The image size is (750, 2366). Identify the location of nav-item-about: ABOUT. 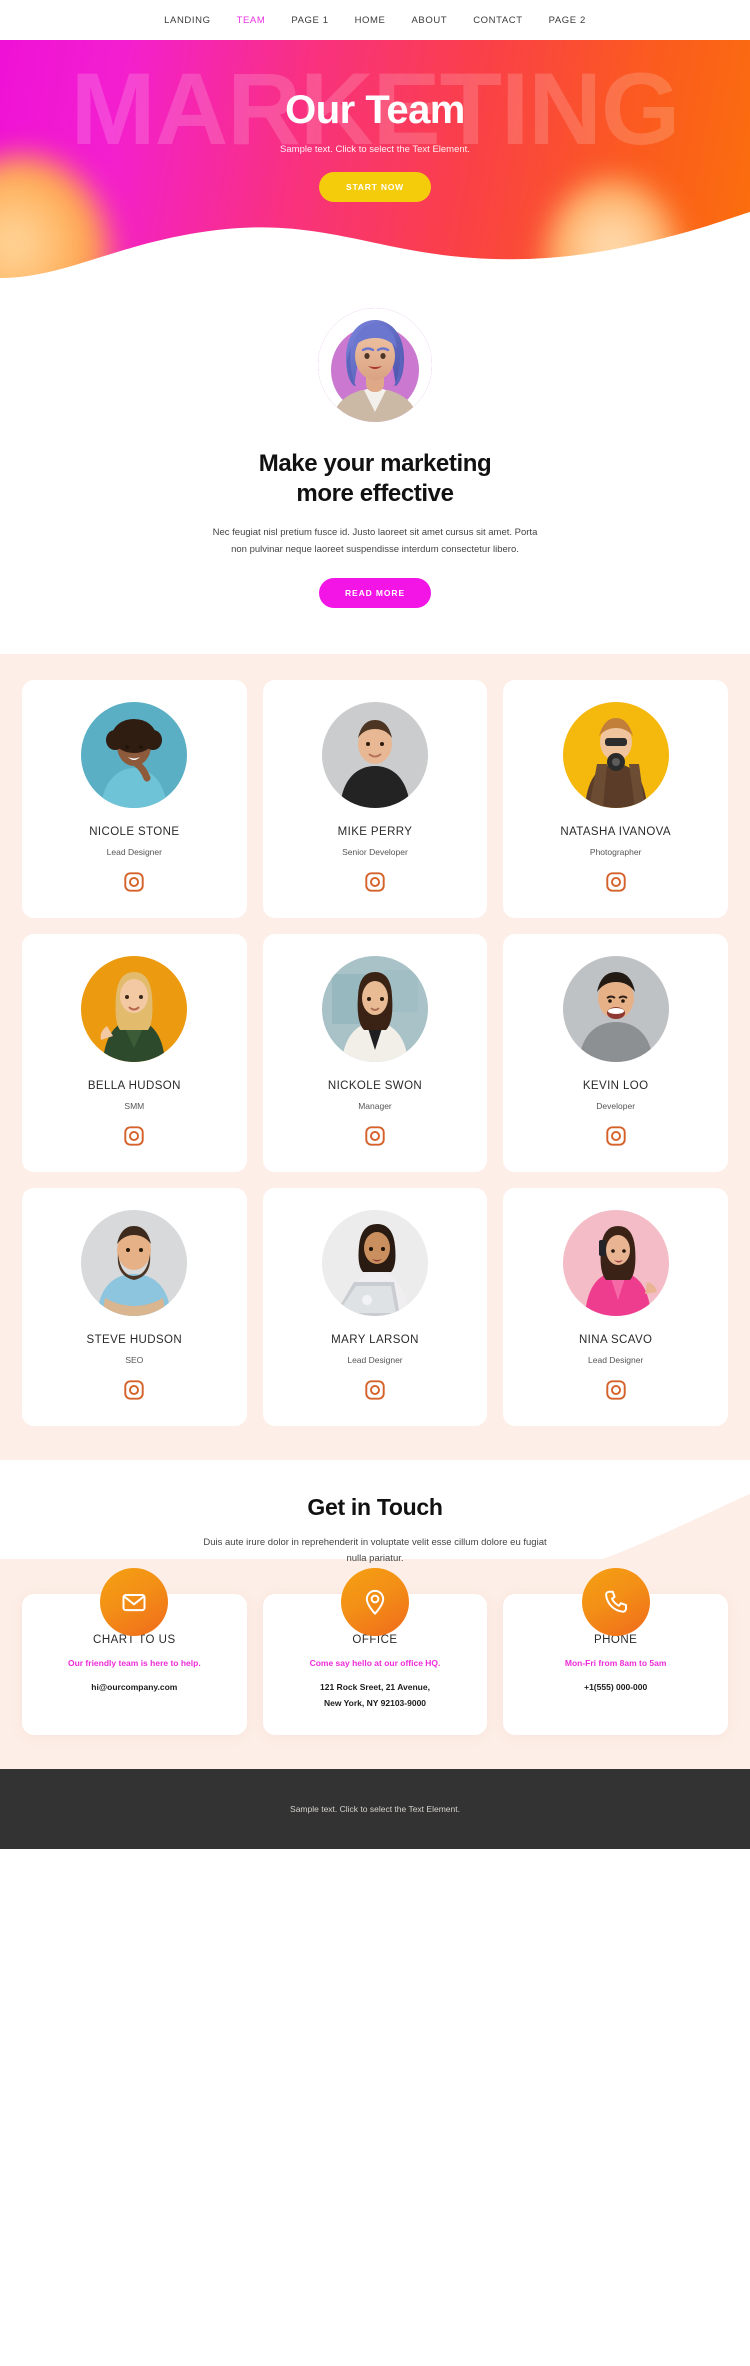
(429, 20).